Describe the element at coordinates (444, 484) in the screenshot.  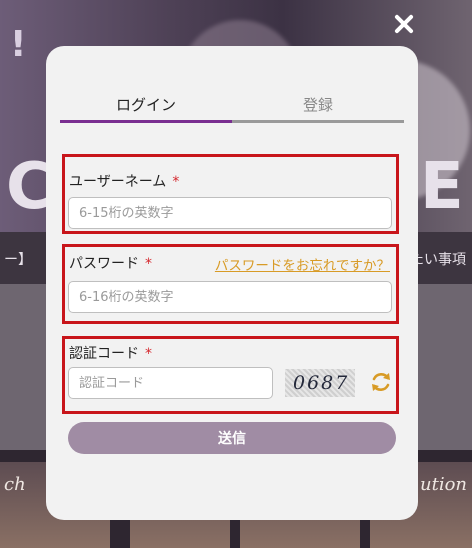
I see `background-tile-text: ution` at that location.